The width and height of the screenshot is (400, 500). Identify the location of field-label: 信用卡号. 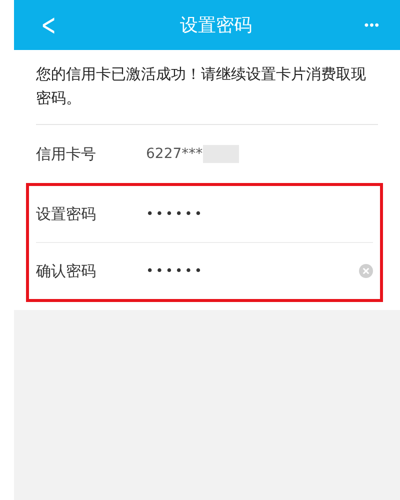
(66, 154).